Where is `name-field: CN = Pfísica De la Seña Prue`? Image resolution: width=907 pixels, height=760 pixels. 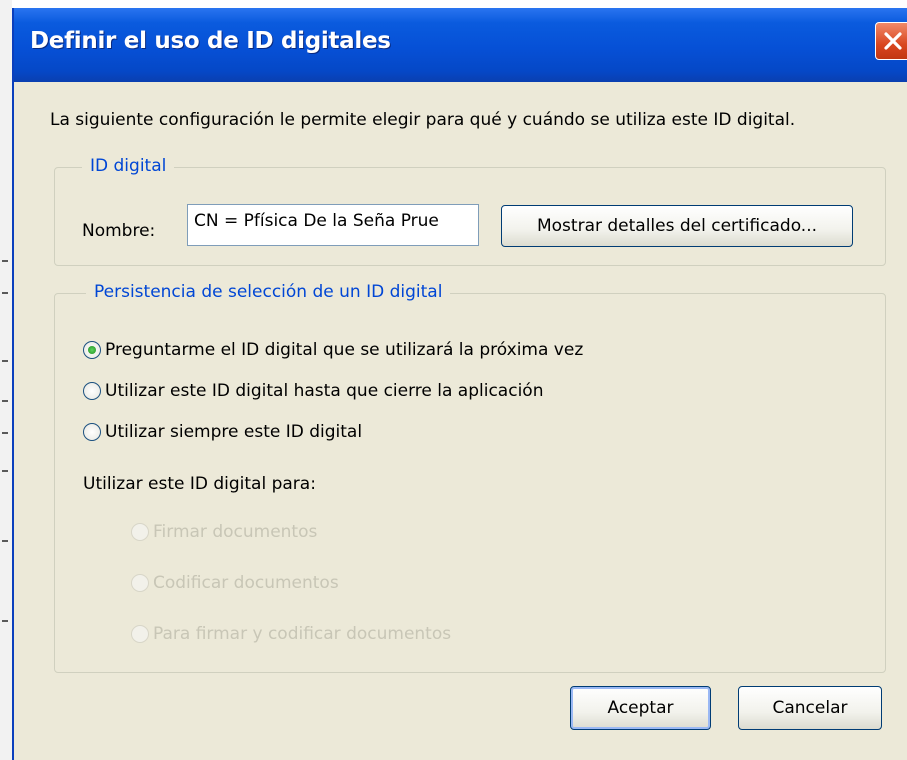
name-field: CN = Pfísica De la Seña Prue is located at coordinates (333, 225).